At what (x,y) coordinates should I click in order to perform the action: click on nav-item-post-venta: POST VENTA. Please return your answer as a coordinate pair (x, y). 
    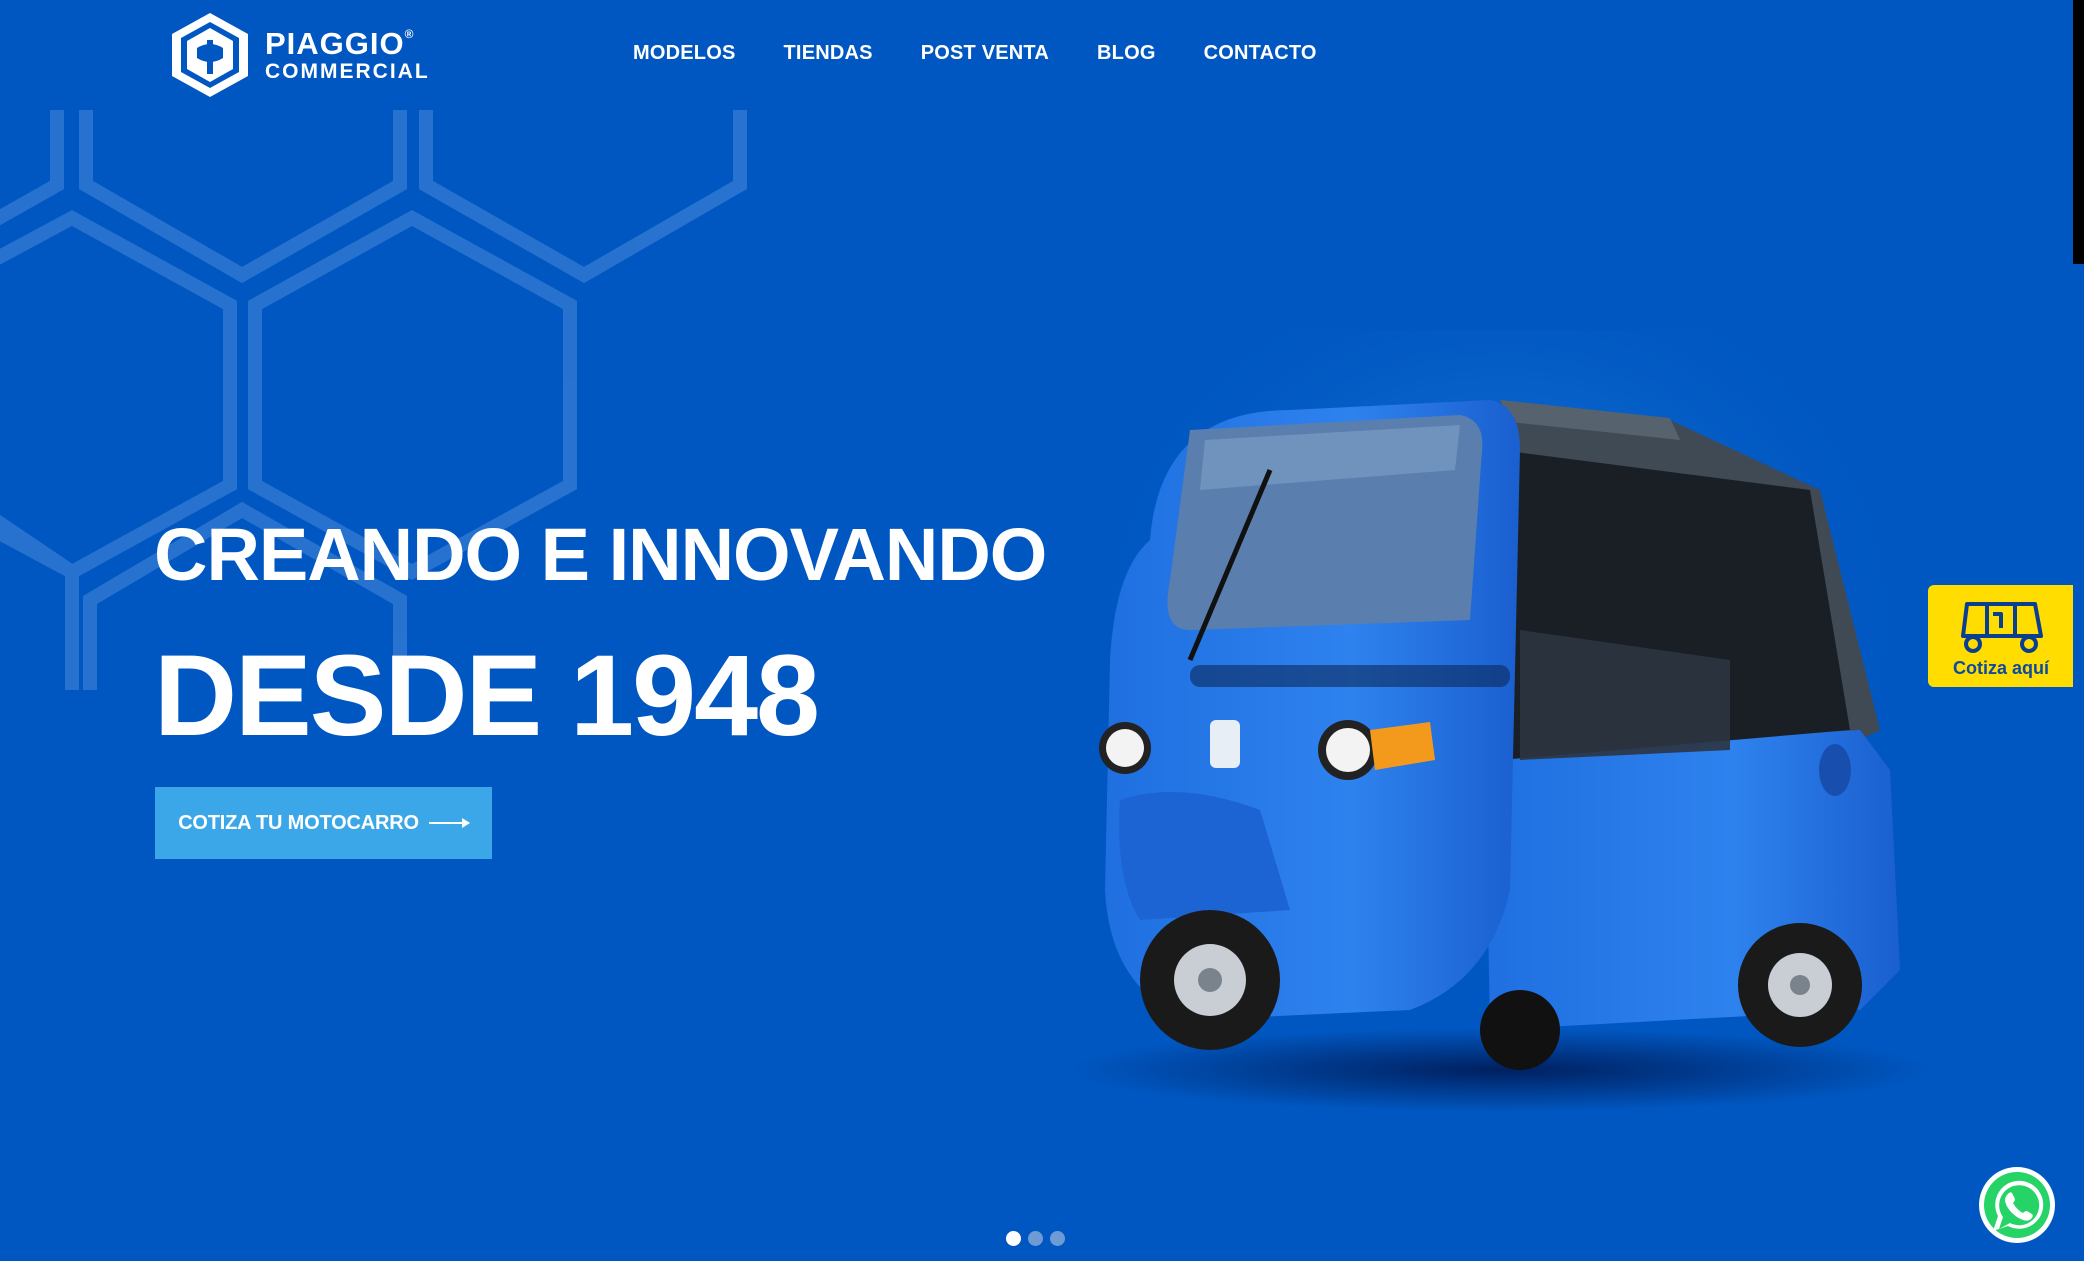
    Looking at the image, I should click on (985, 53).